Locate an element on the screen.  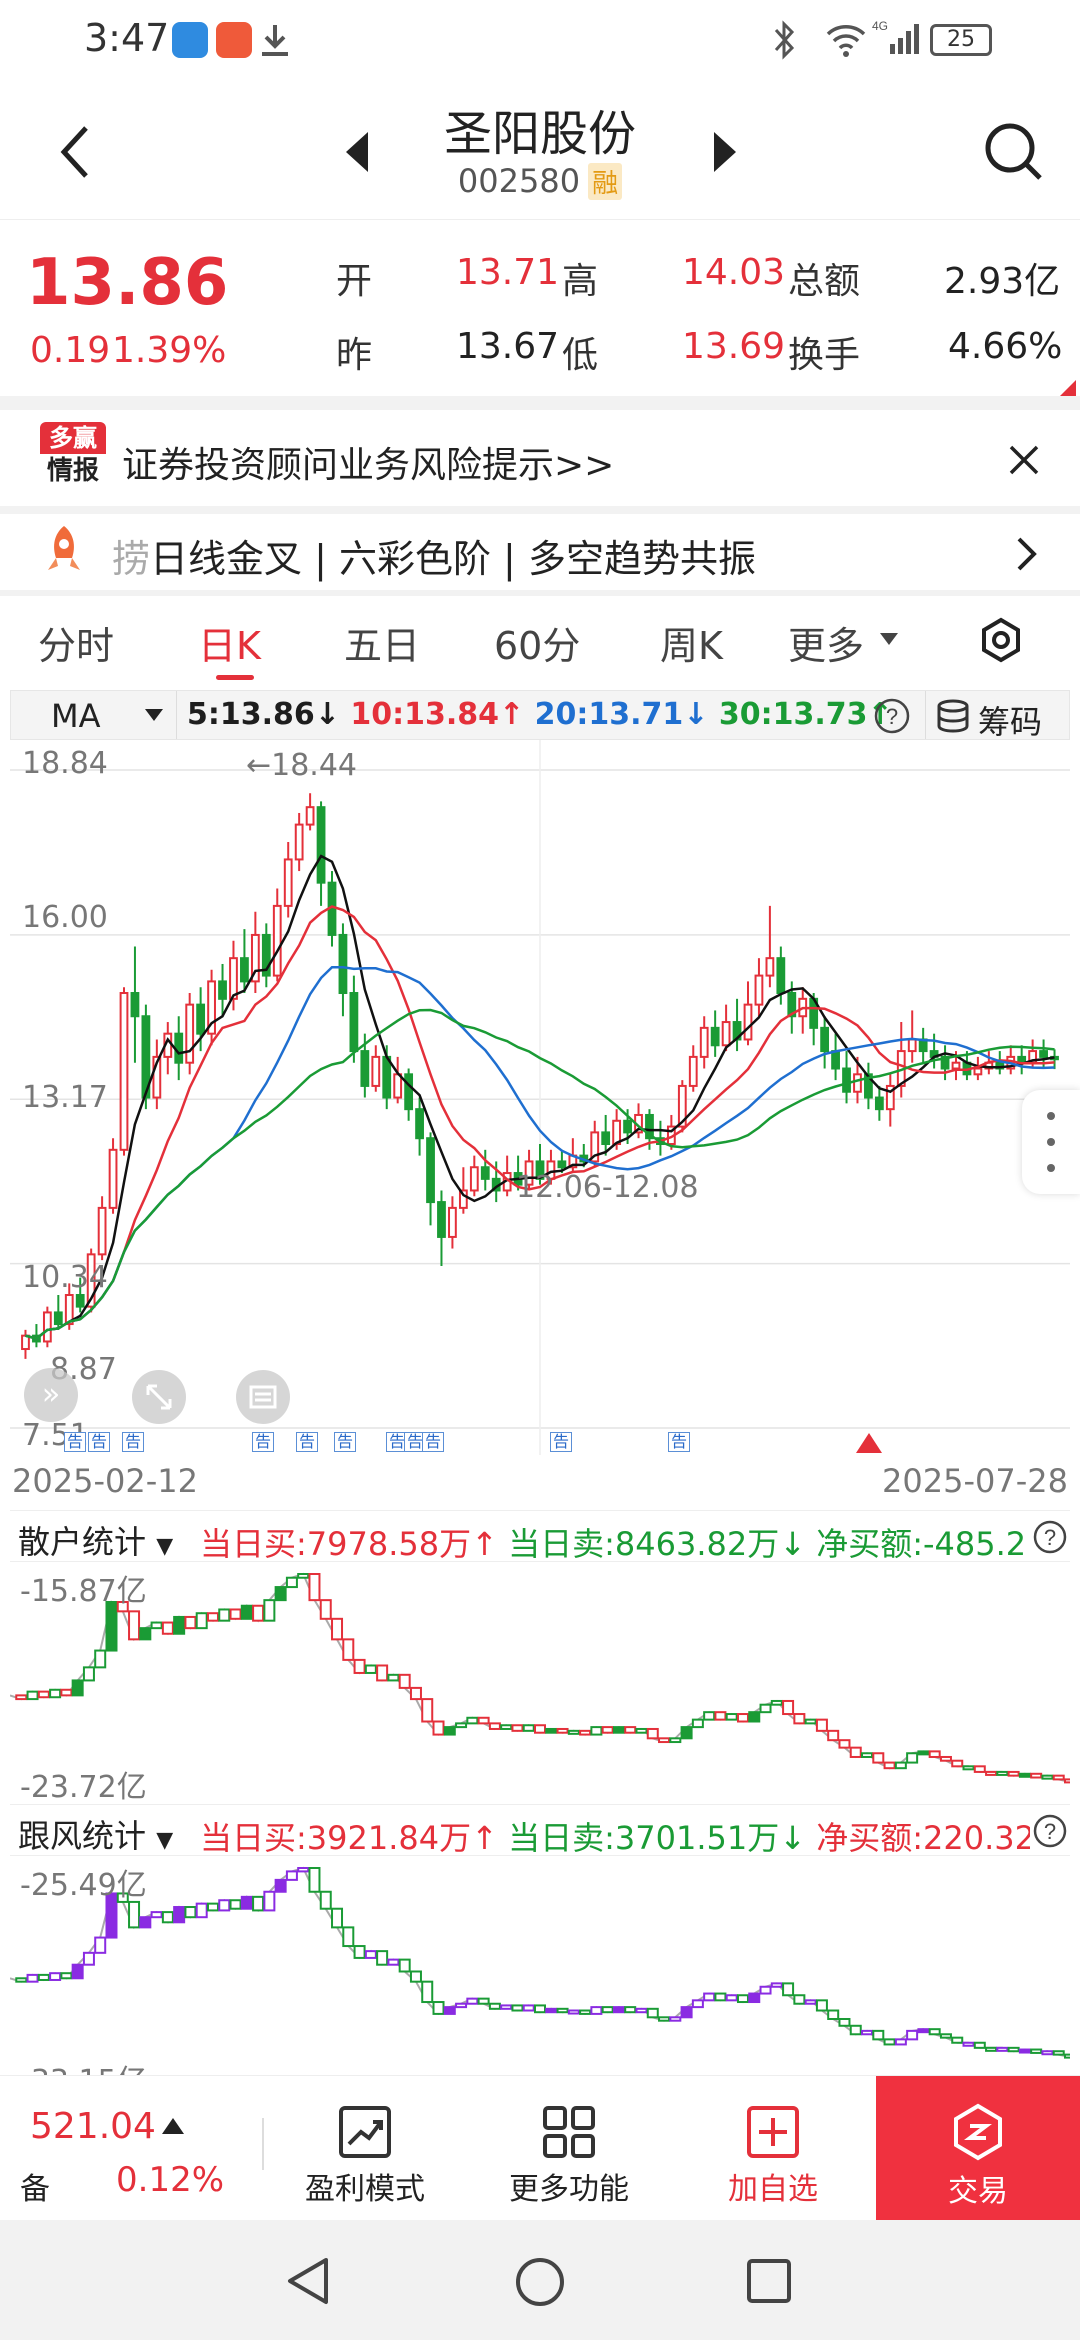
tab-more: 更多 is located at coordinates (826, 642).